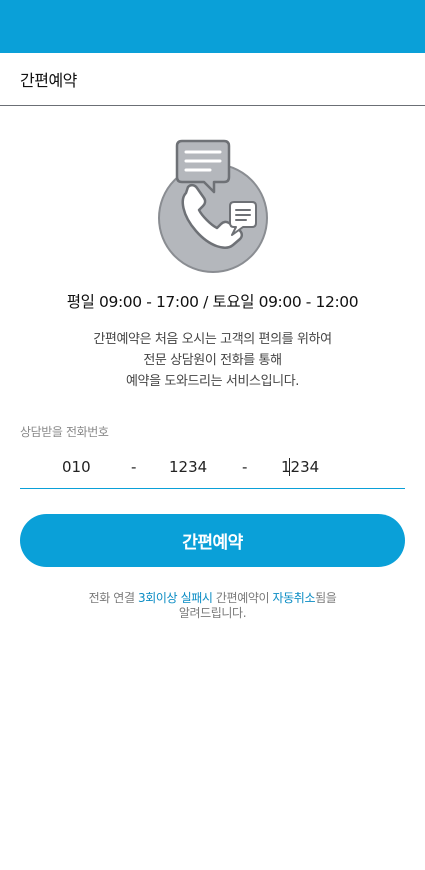 The width and height of the screenshot is (425, 870). I want to click on notice: 전화 연결 3회이상 실패시 간편예약이 자동취소됨을 알려드립니다., so click(212, 606).